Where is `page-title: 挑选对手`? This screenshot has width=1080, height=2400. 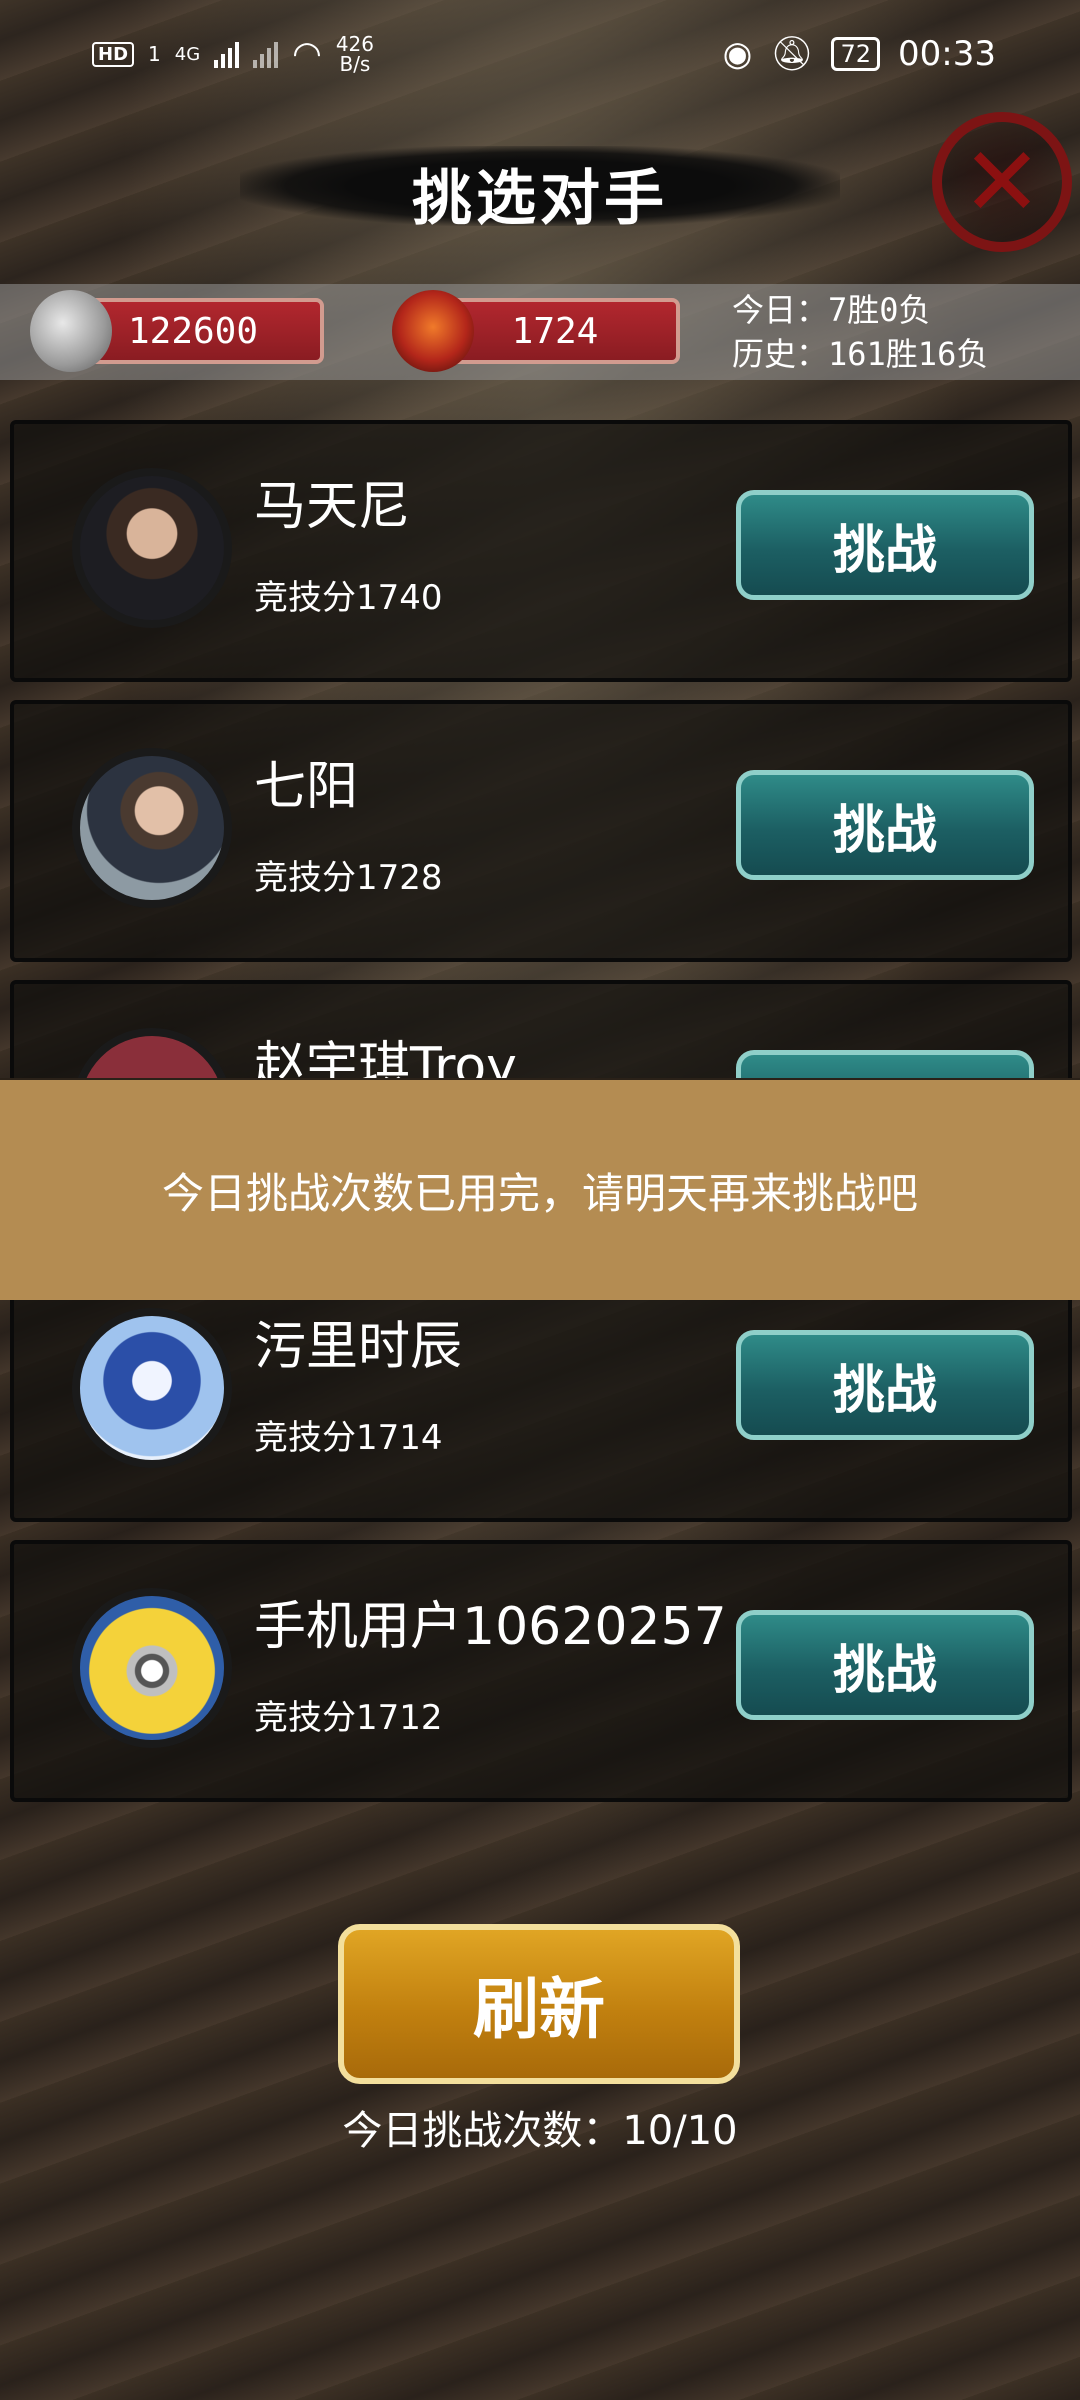 page-title: 挑选对手 is located at coordinates (540, 199).